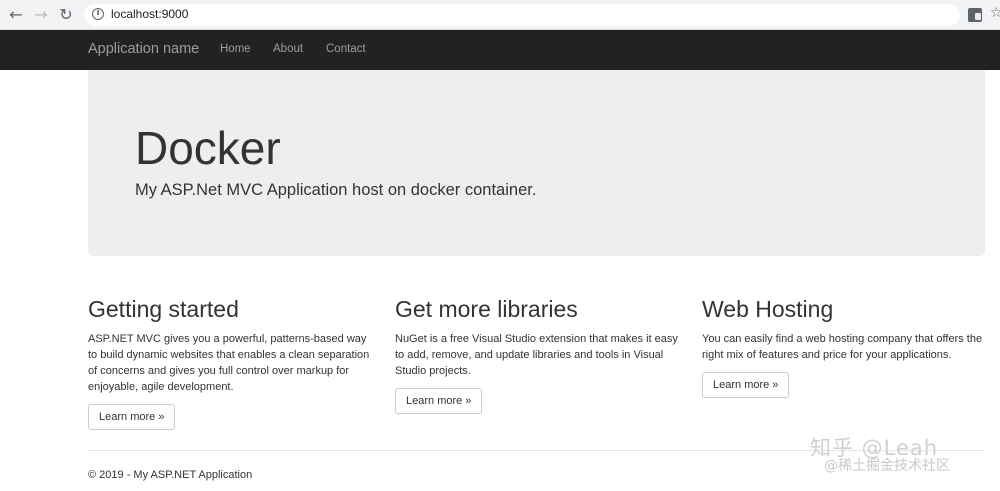 This screenshot has width=1000, height=491. What do you see at coordinates (163, 309) in the screenshot?
I see `column-heading: Getting started` at bounding box center [163, 309].